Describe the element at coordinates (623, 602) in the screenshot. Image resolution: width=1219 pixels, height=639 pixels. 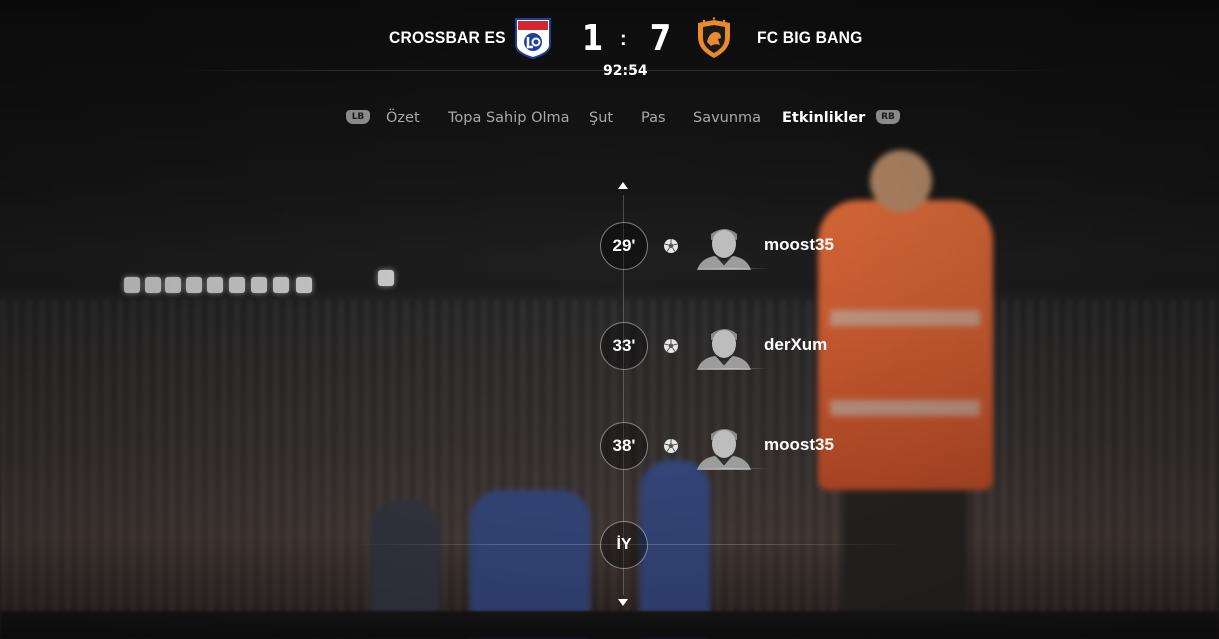
I see `scroll-down-arrow-icon` at that location.